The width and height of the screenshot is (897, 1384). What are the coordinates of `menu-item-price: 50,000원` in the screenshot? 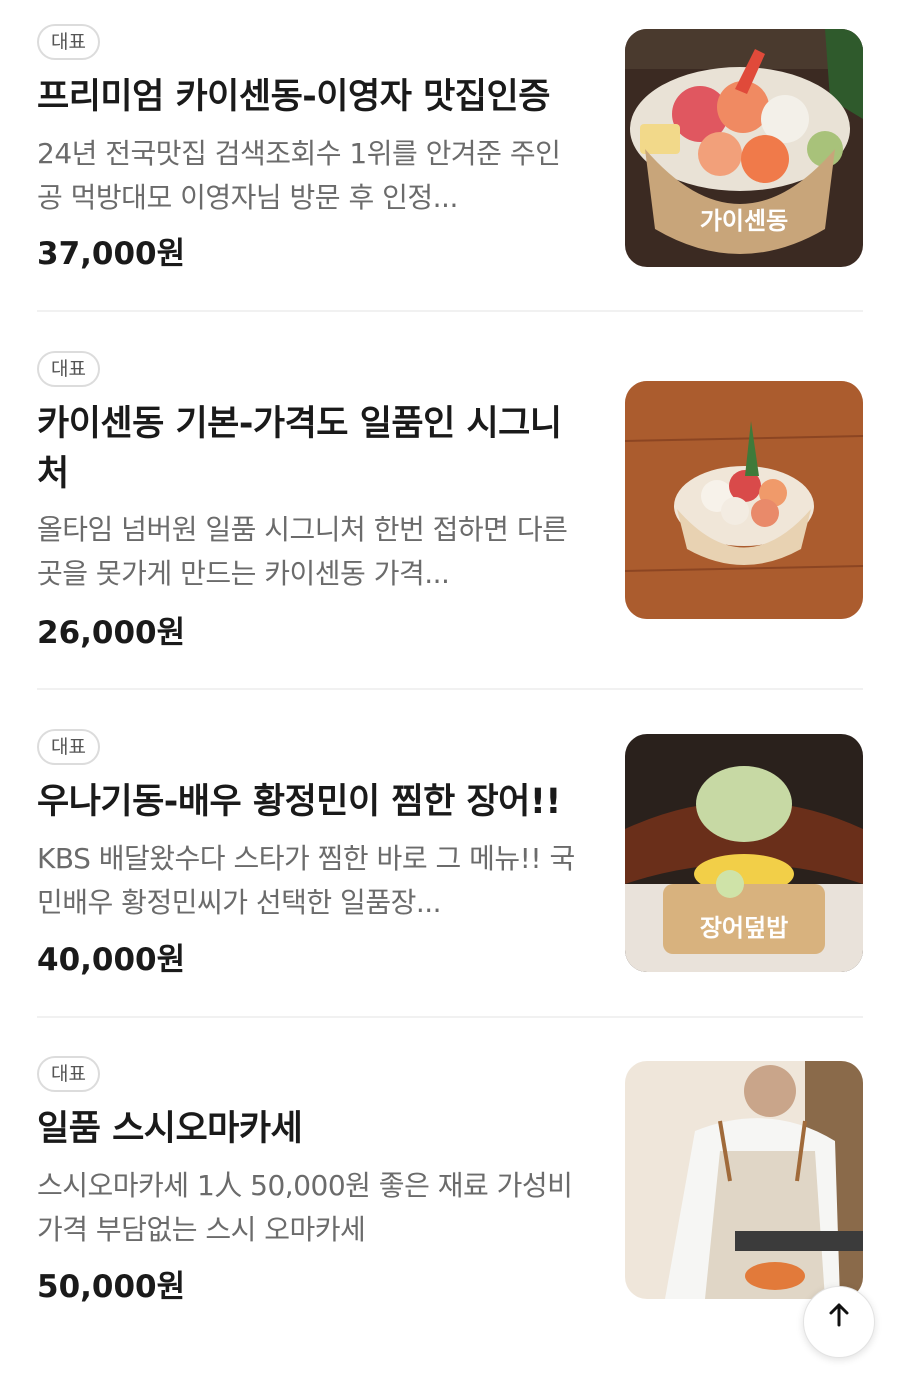 It's located at (111, 1287).